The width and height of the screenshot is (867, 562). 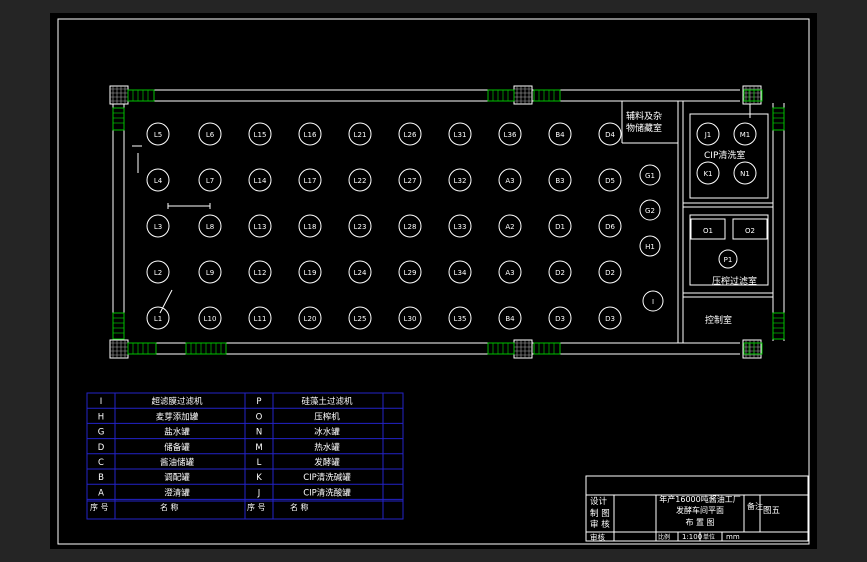 What do you see at coordinates (299, 507) in the screenshot?
I see `legend-name-header-right: 名 称` at bounding box center [299, 507].